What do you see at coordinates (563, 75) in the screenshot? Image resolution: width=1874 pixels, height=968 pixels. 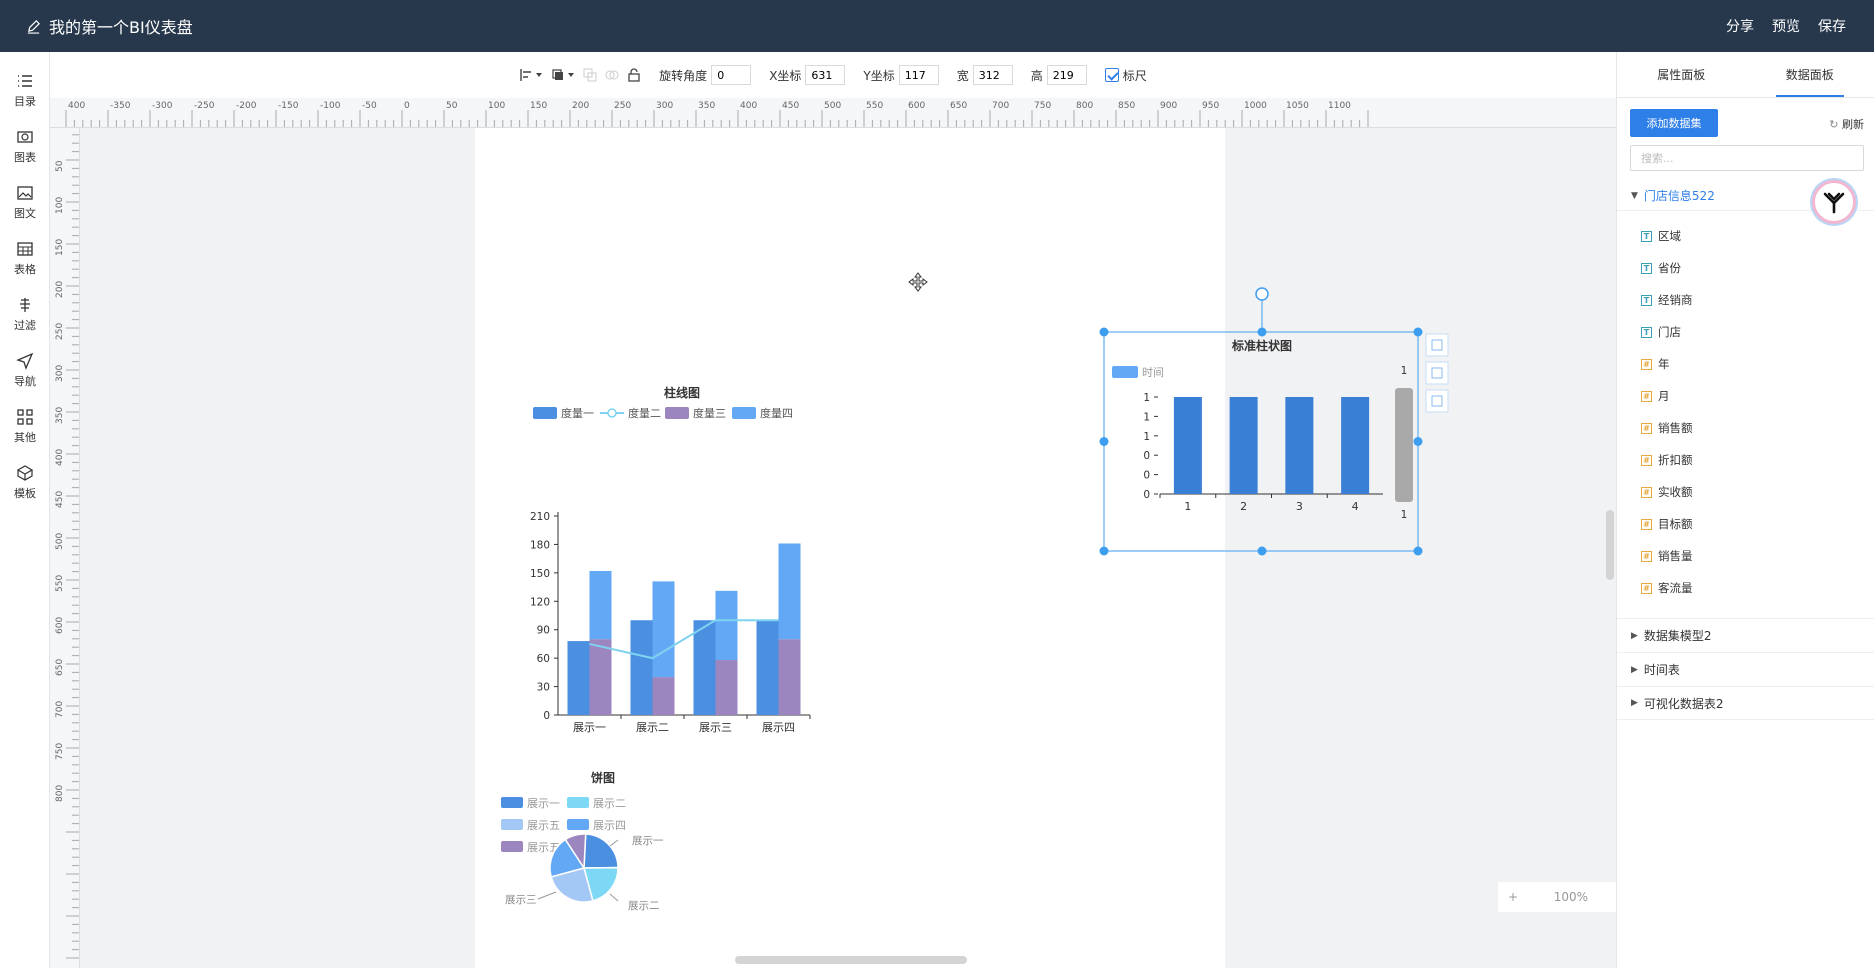 I see `layer-dropdown` at bounding box center [563, 75].